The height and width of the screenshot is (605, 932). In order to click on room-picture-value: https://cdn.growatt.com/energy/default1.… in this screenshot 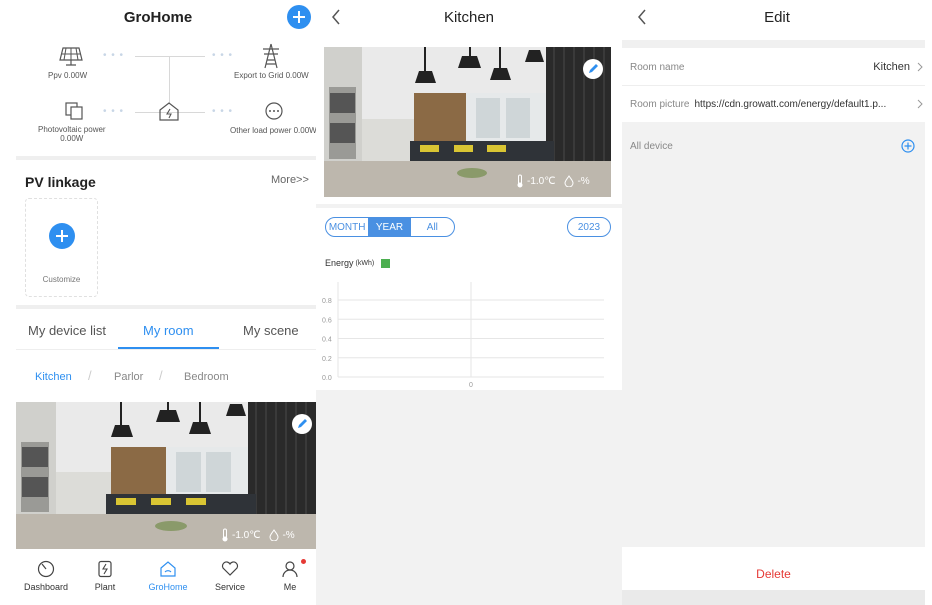, I will do `click(790, 104)`.